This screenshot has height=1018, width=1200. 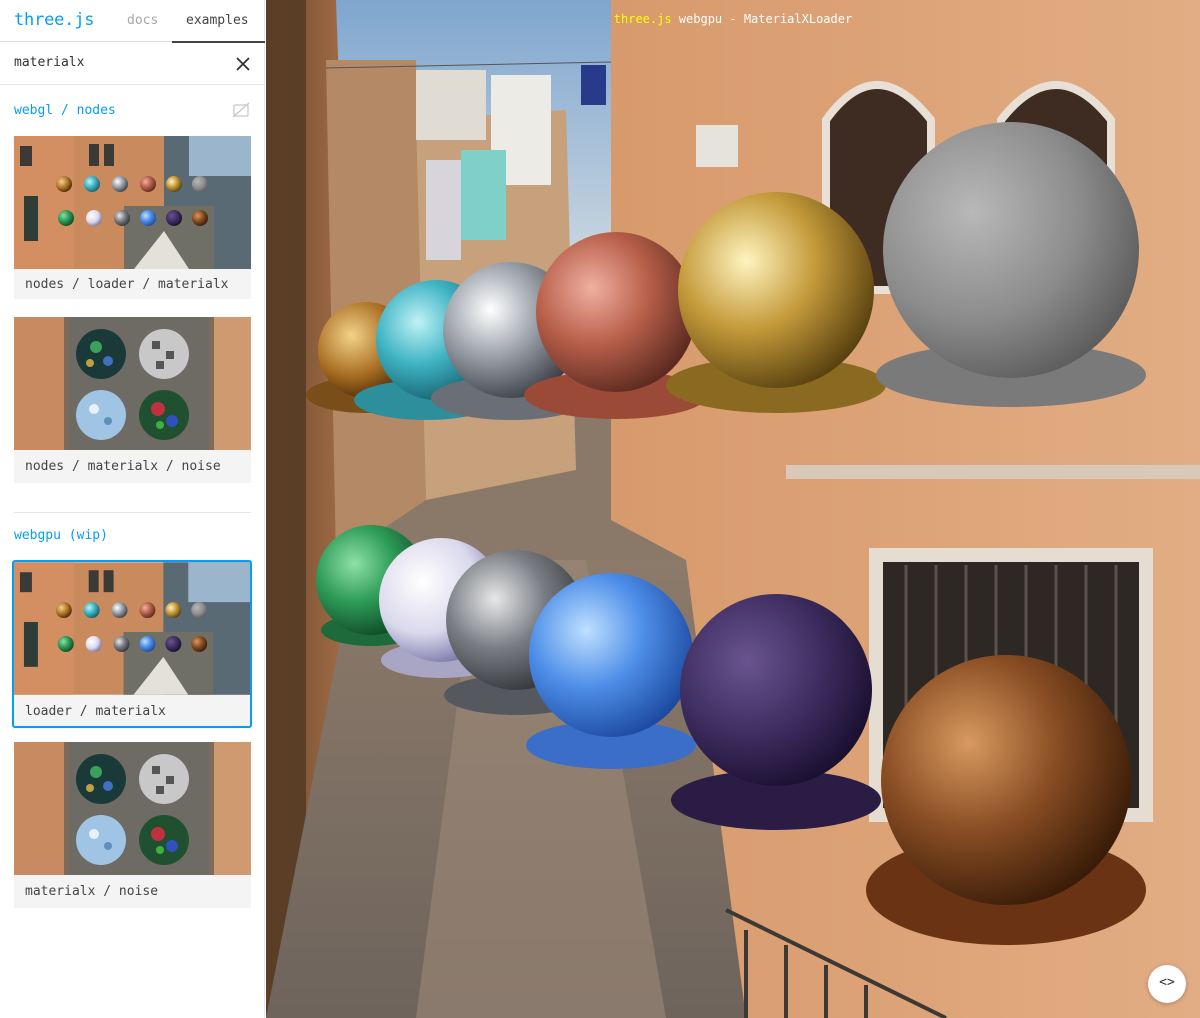 What do you see at coordinates (776, 690) in the screenshot?
I see `sphere-purple` at bounding box center [776, 690].